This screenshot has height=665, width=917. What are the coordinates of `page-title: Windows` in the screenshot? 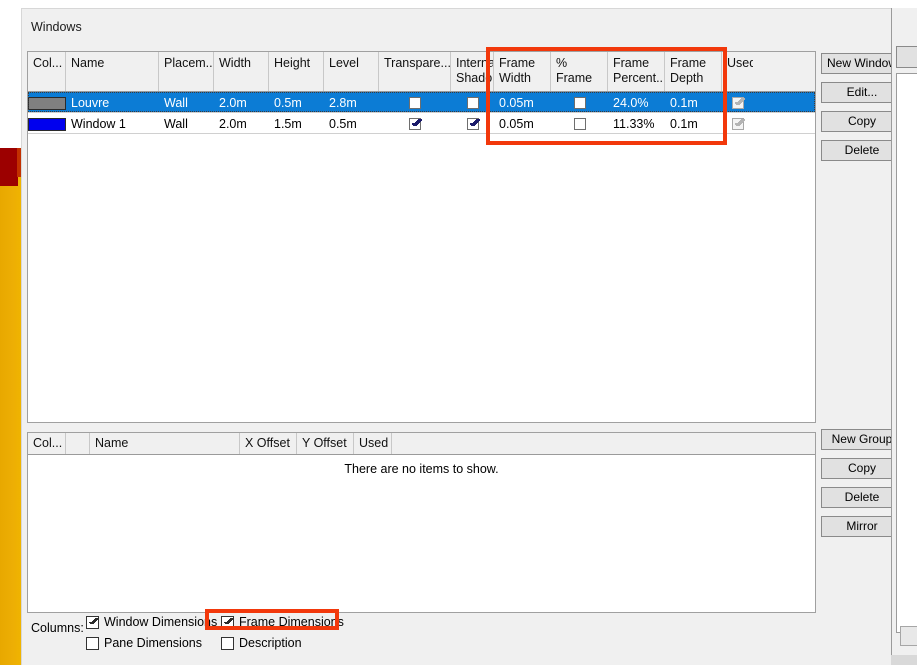 It's located at (56, 27).